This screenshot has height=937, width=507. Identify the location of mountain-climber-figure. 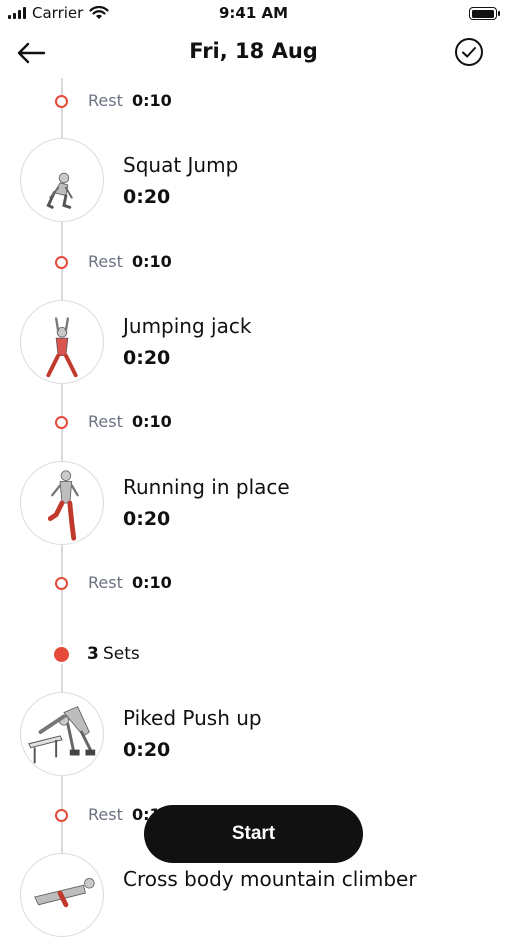
(64, 893).